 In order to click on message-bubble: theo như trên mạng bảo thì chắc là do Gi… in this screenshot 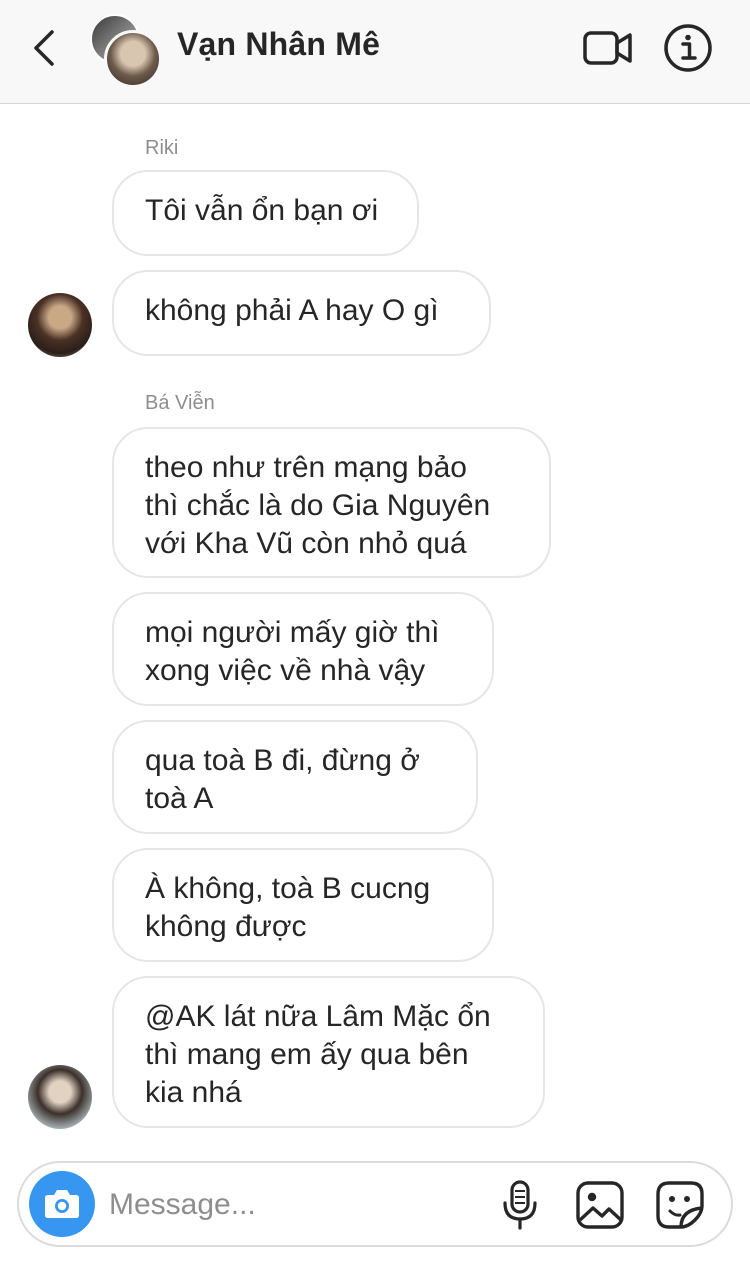, I will do `click(331, 502)`.